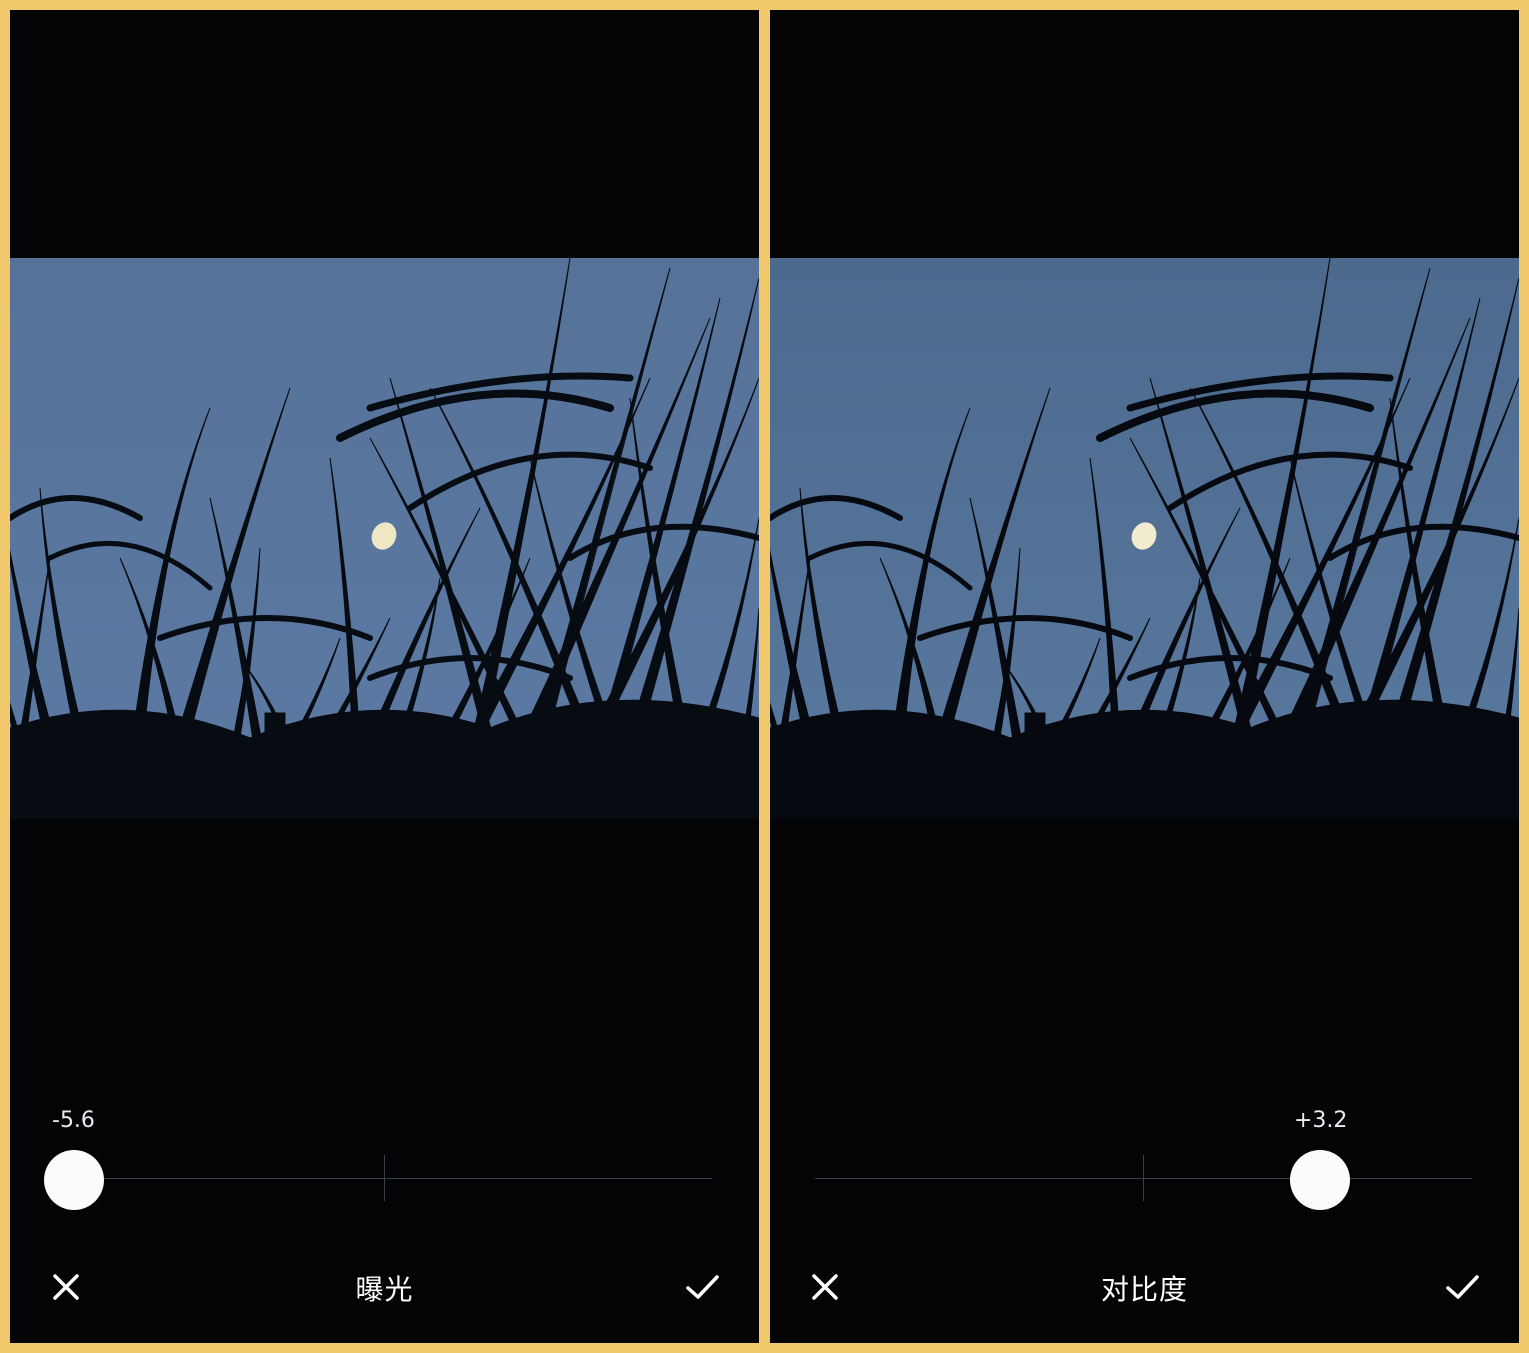  Describe the element at coordinates (73, 1120) in the screenshot. I see `slider-value-label: -5.6` at that location.